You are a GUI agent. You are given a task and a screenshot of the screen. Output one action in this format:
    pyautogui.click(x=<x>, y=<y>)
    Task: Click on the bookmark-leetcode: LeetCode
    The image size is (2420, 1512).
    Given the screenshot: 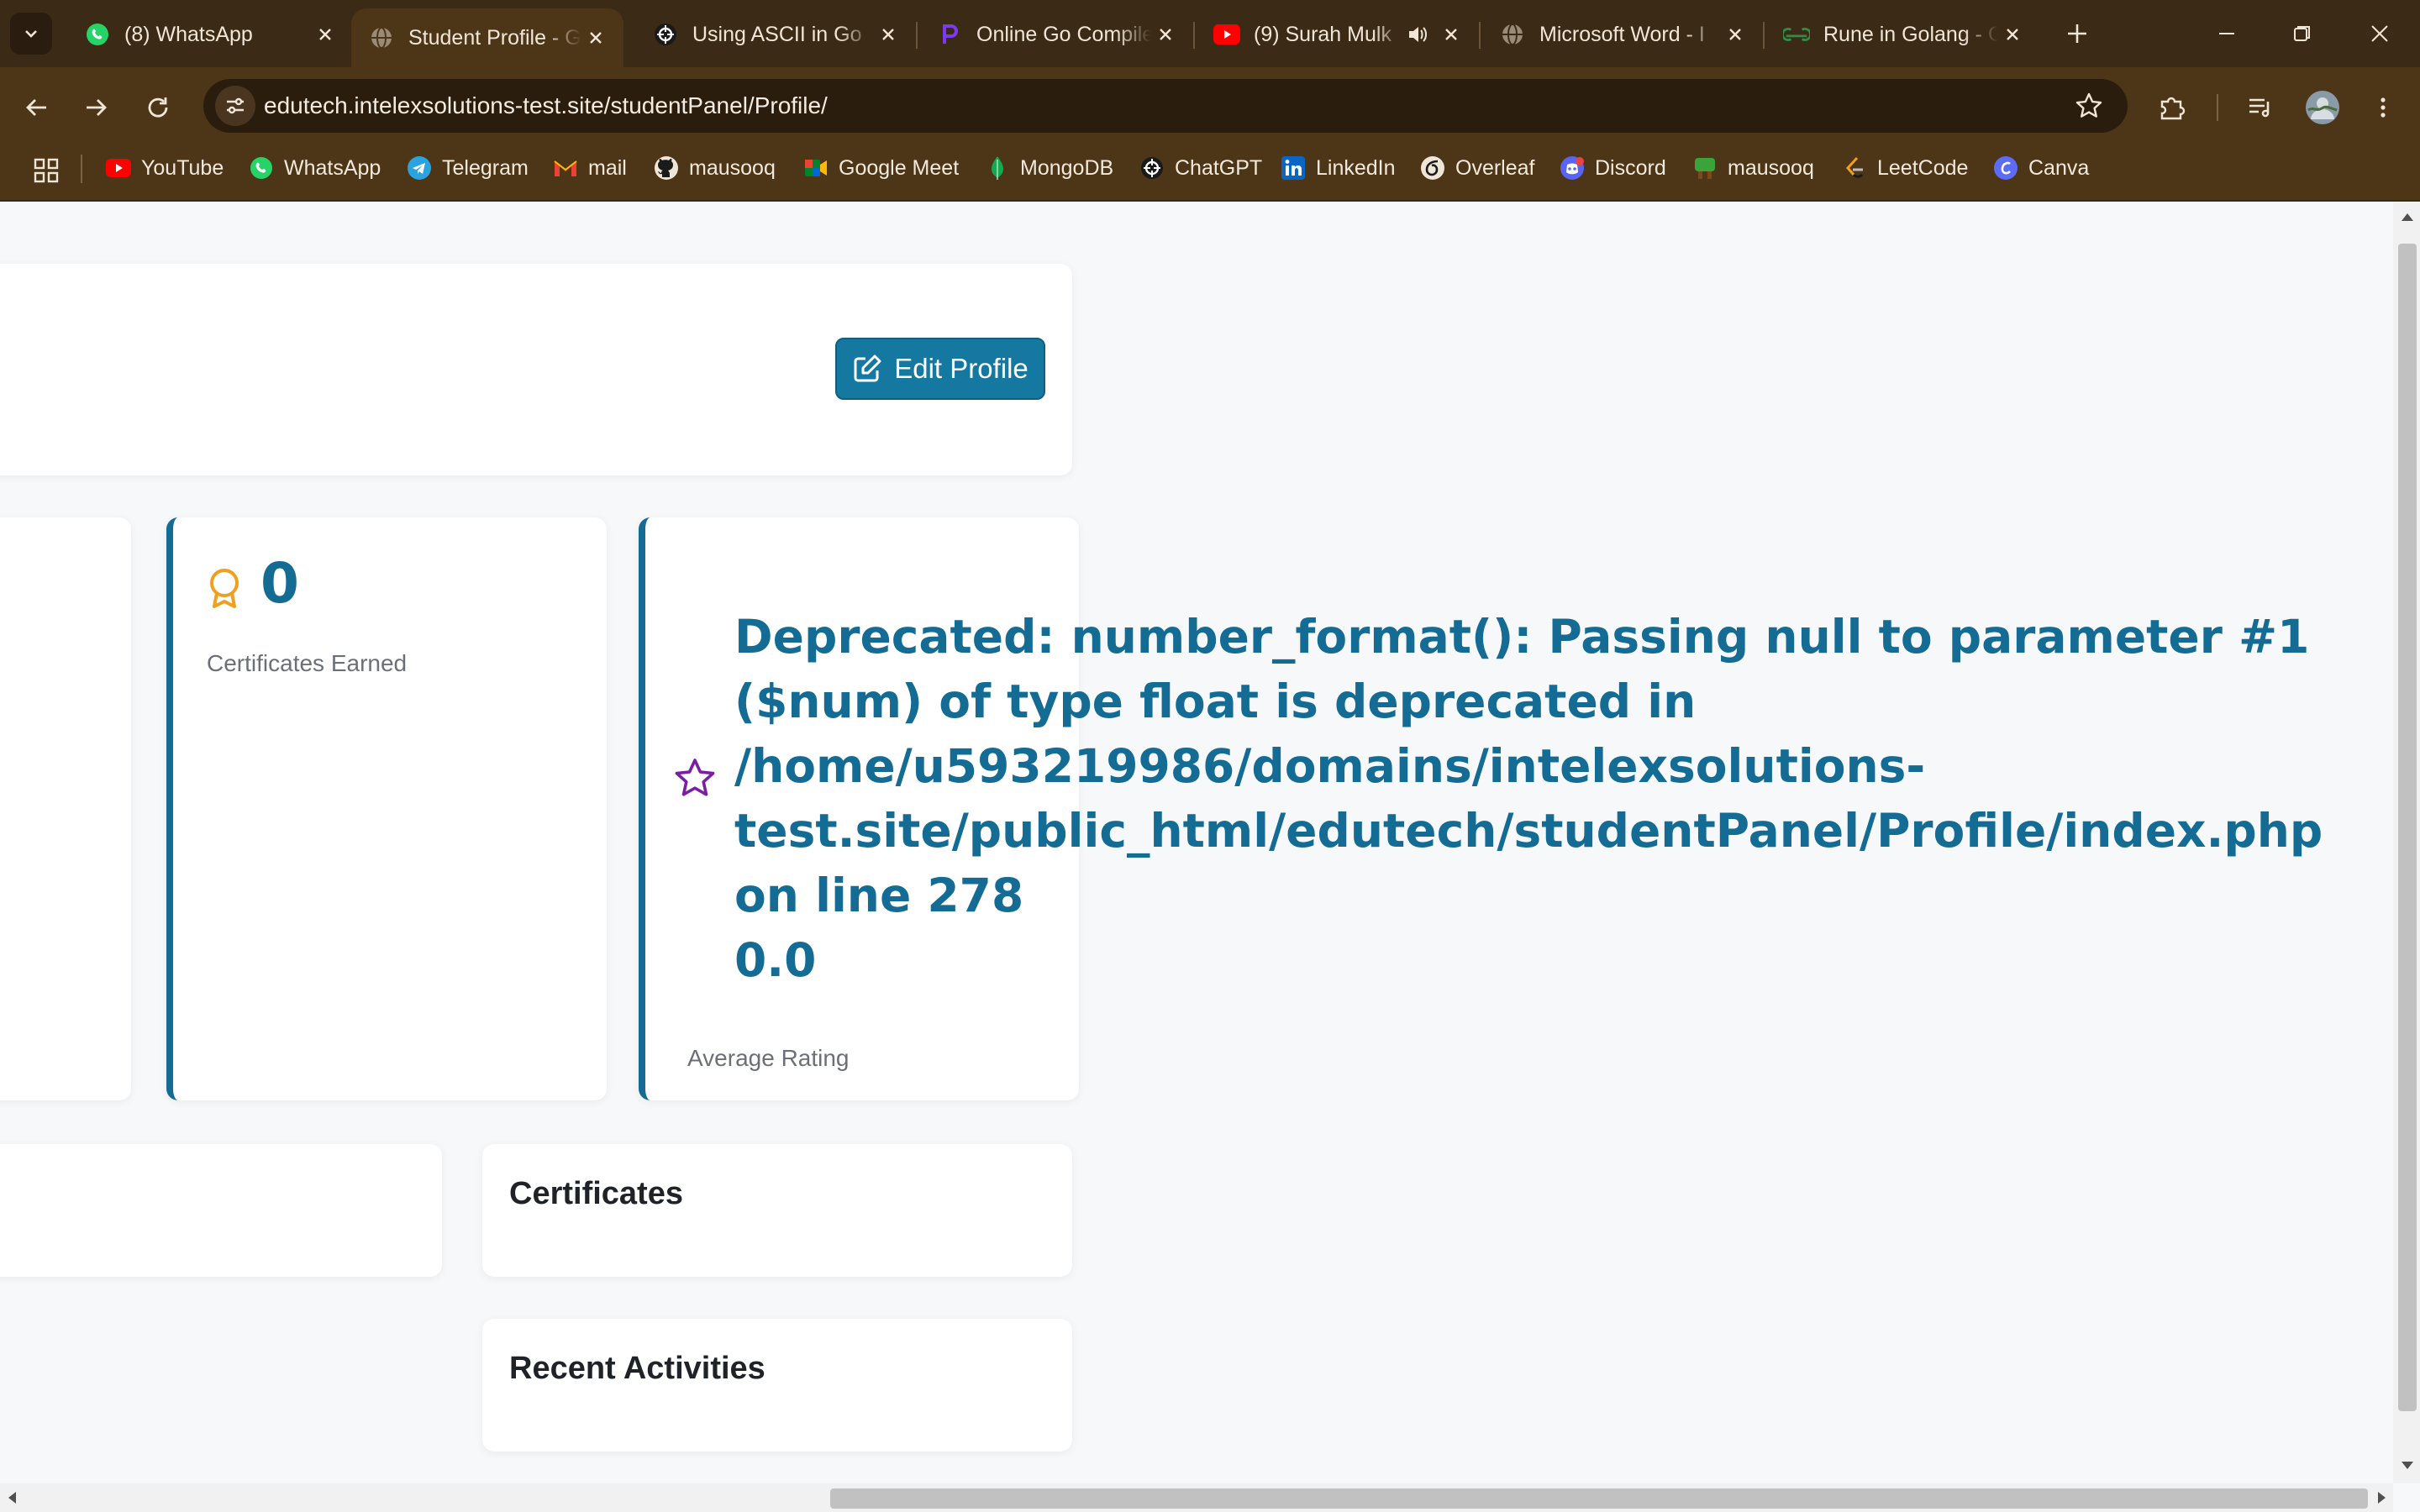 What is the action you would take?
    pyautogui.click(x=1905, y=168)
    